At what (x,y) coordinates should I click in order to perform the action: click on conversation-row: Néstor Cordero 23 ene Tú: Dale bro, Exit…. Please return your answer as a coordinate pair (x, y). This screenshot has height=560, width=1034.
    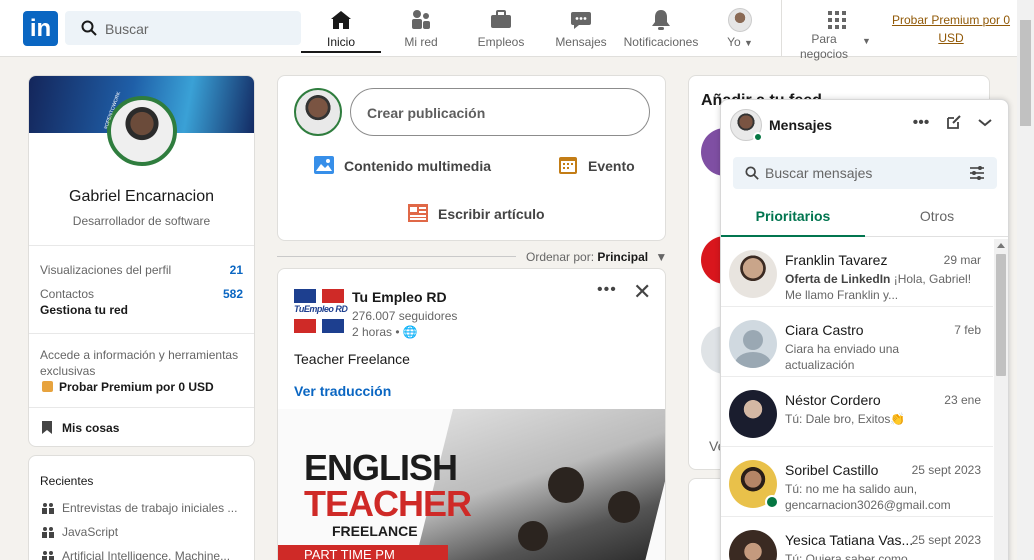
    Looking at the image, I should click on (857, 412).